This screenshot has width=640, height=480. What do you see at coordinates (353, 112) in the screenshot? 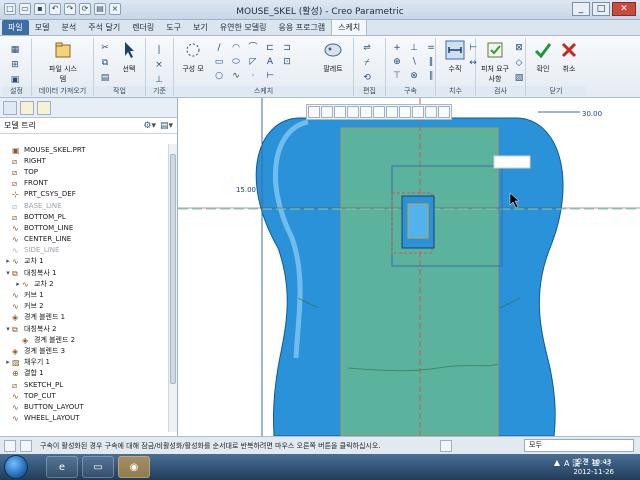
I see `repaint-icon` at bounding box center [353, 112].